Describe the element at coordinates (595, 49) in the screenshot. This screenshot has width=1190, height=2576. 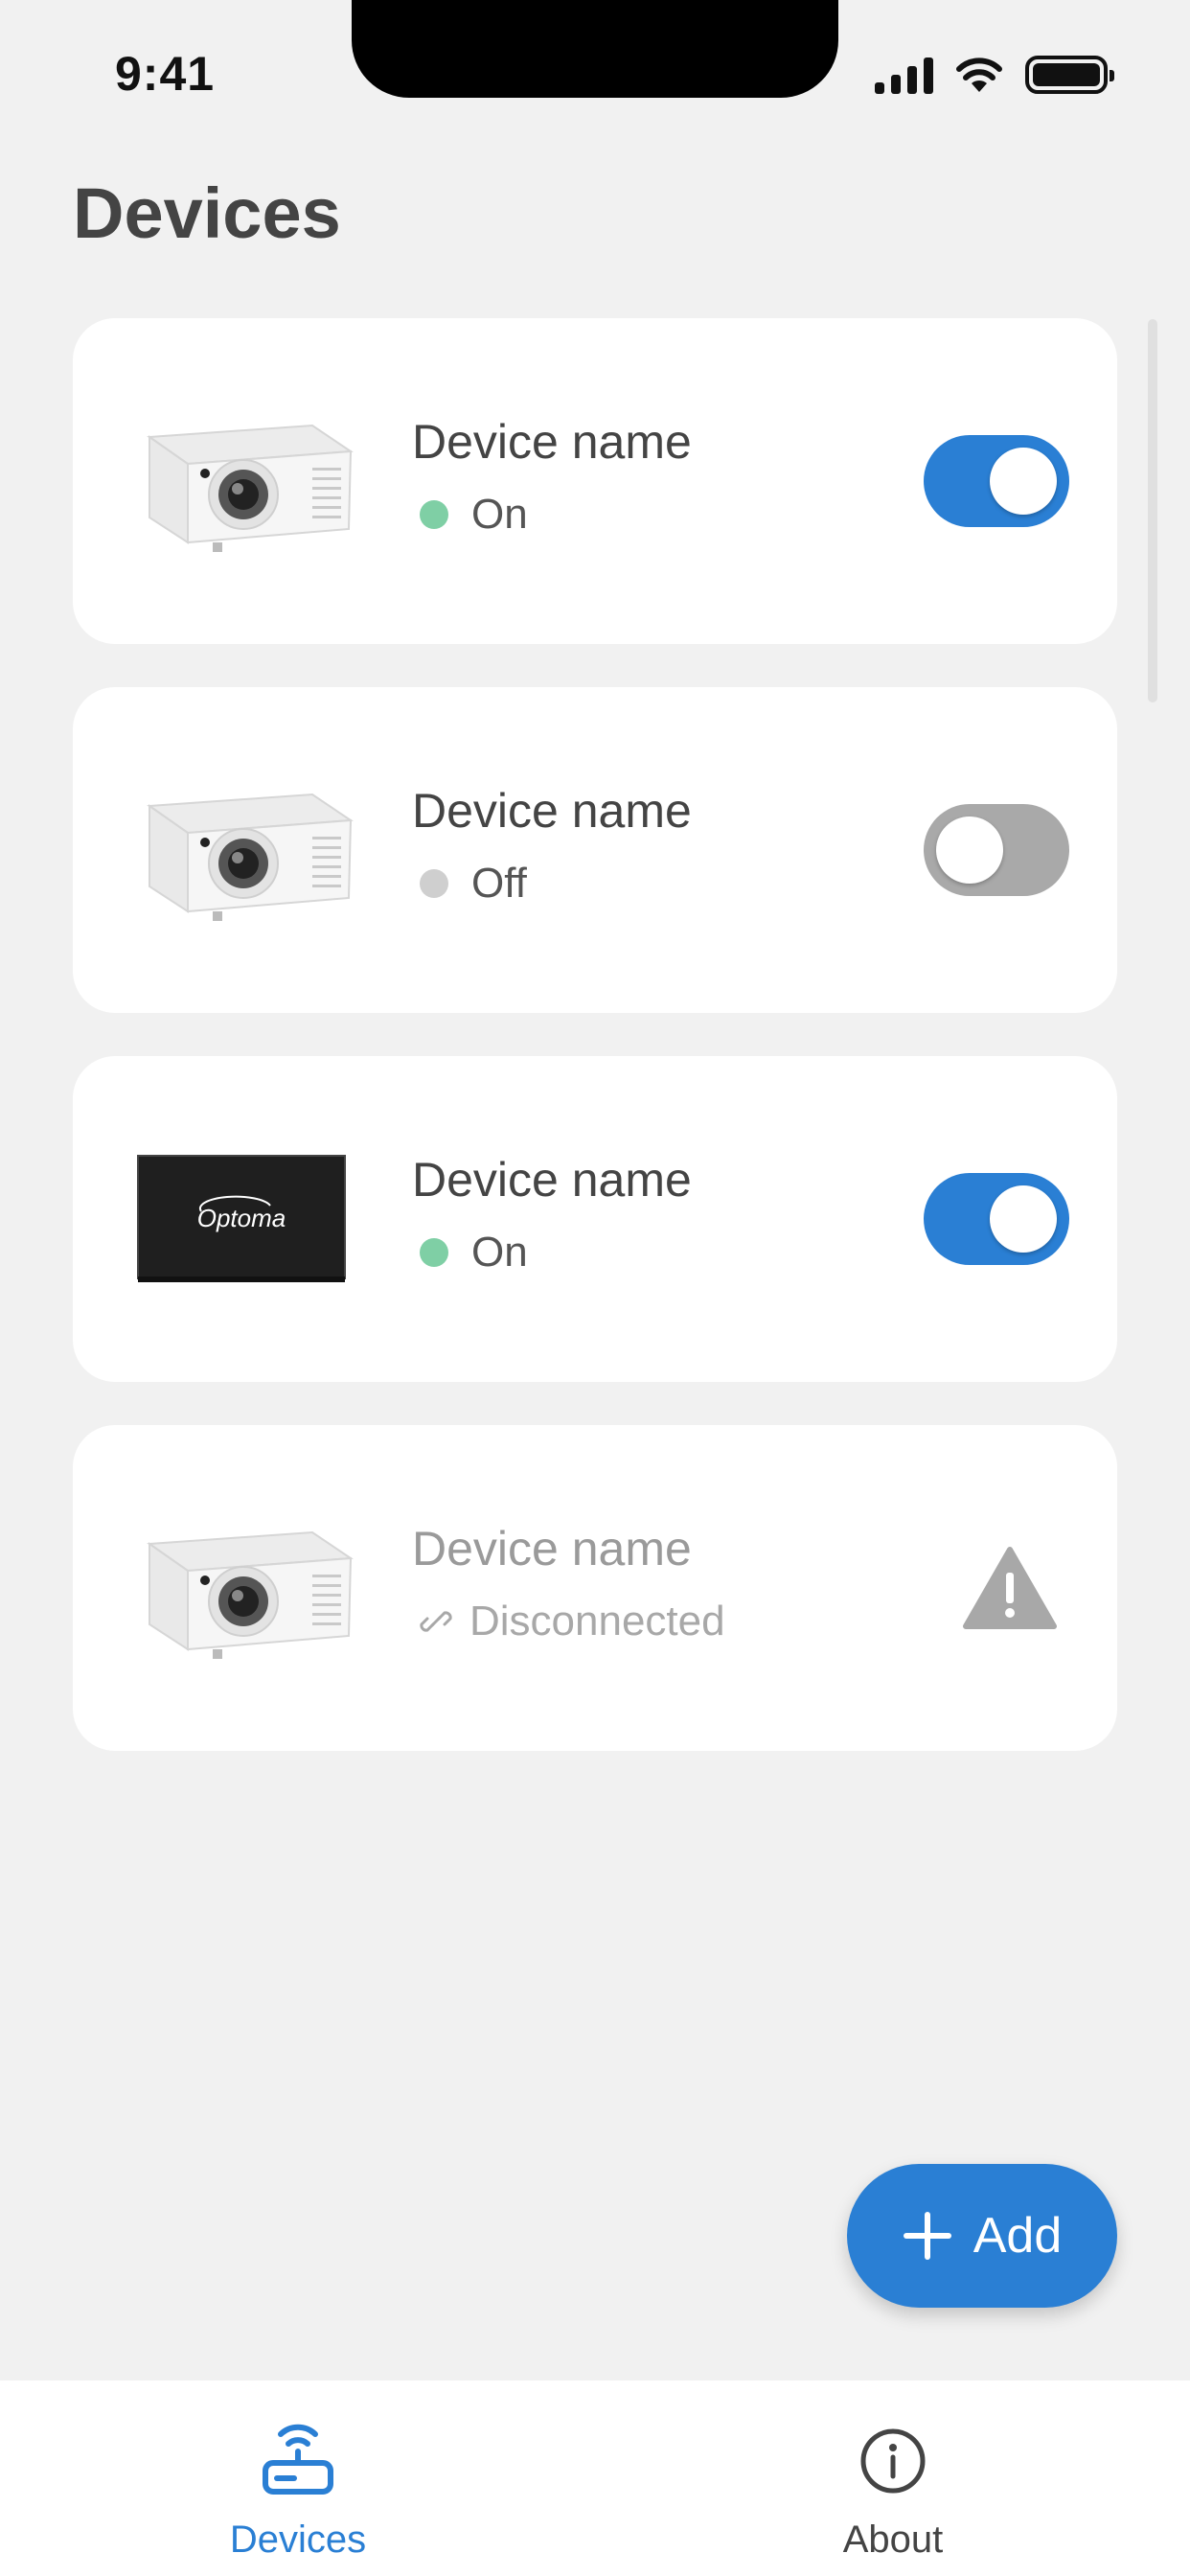
I see `notch` at that location.